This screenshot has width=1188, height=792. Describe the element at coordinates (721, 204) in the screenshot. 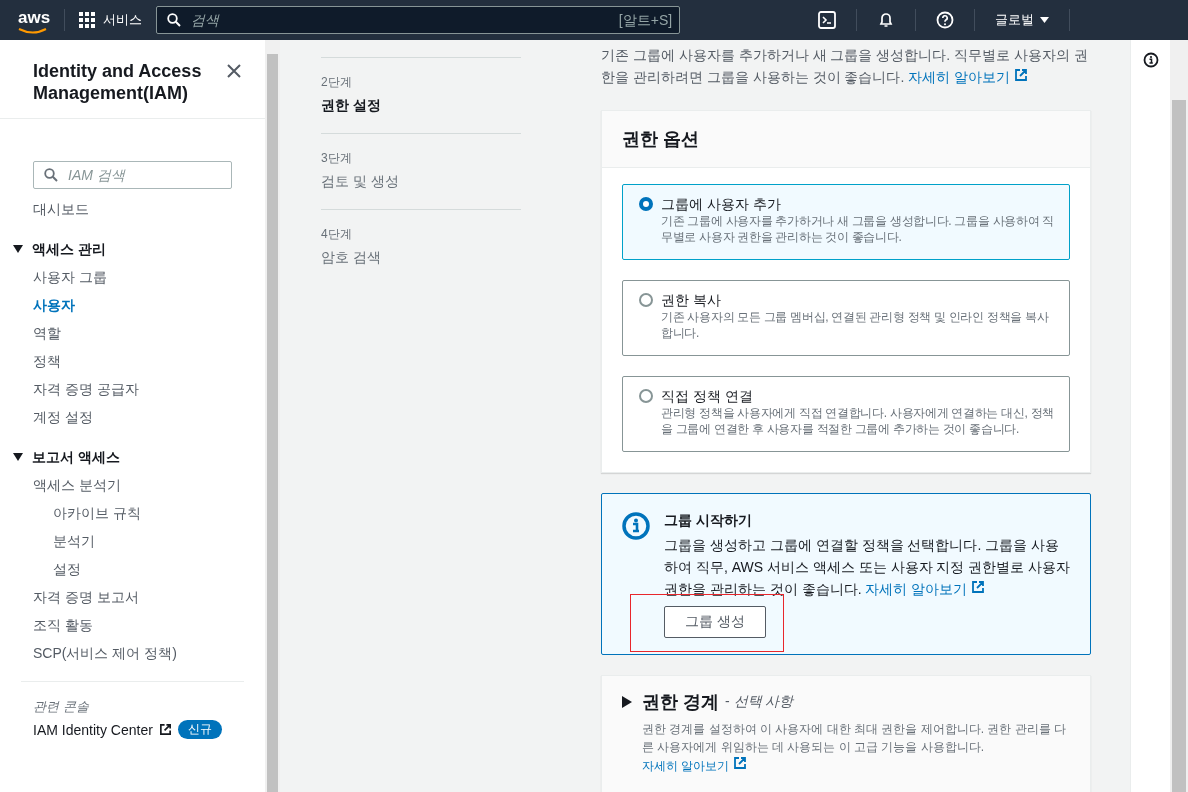

I see `option-label: 그룹에 사용자 추가` at that location.